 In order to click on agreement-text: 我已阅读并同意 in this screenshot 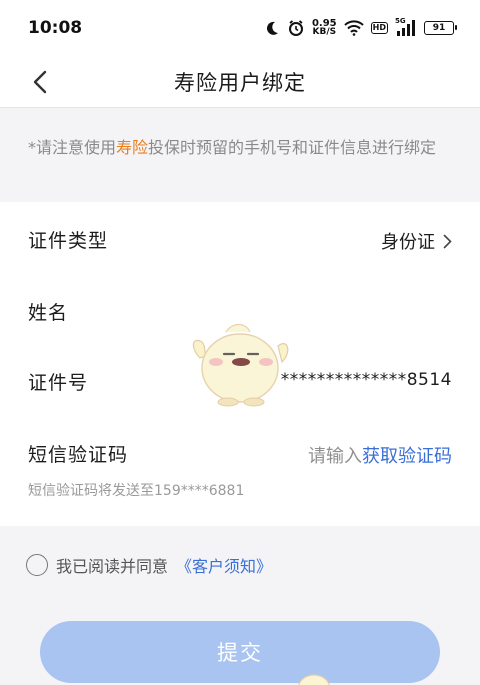, I will do `click(112, 566)`.